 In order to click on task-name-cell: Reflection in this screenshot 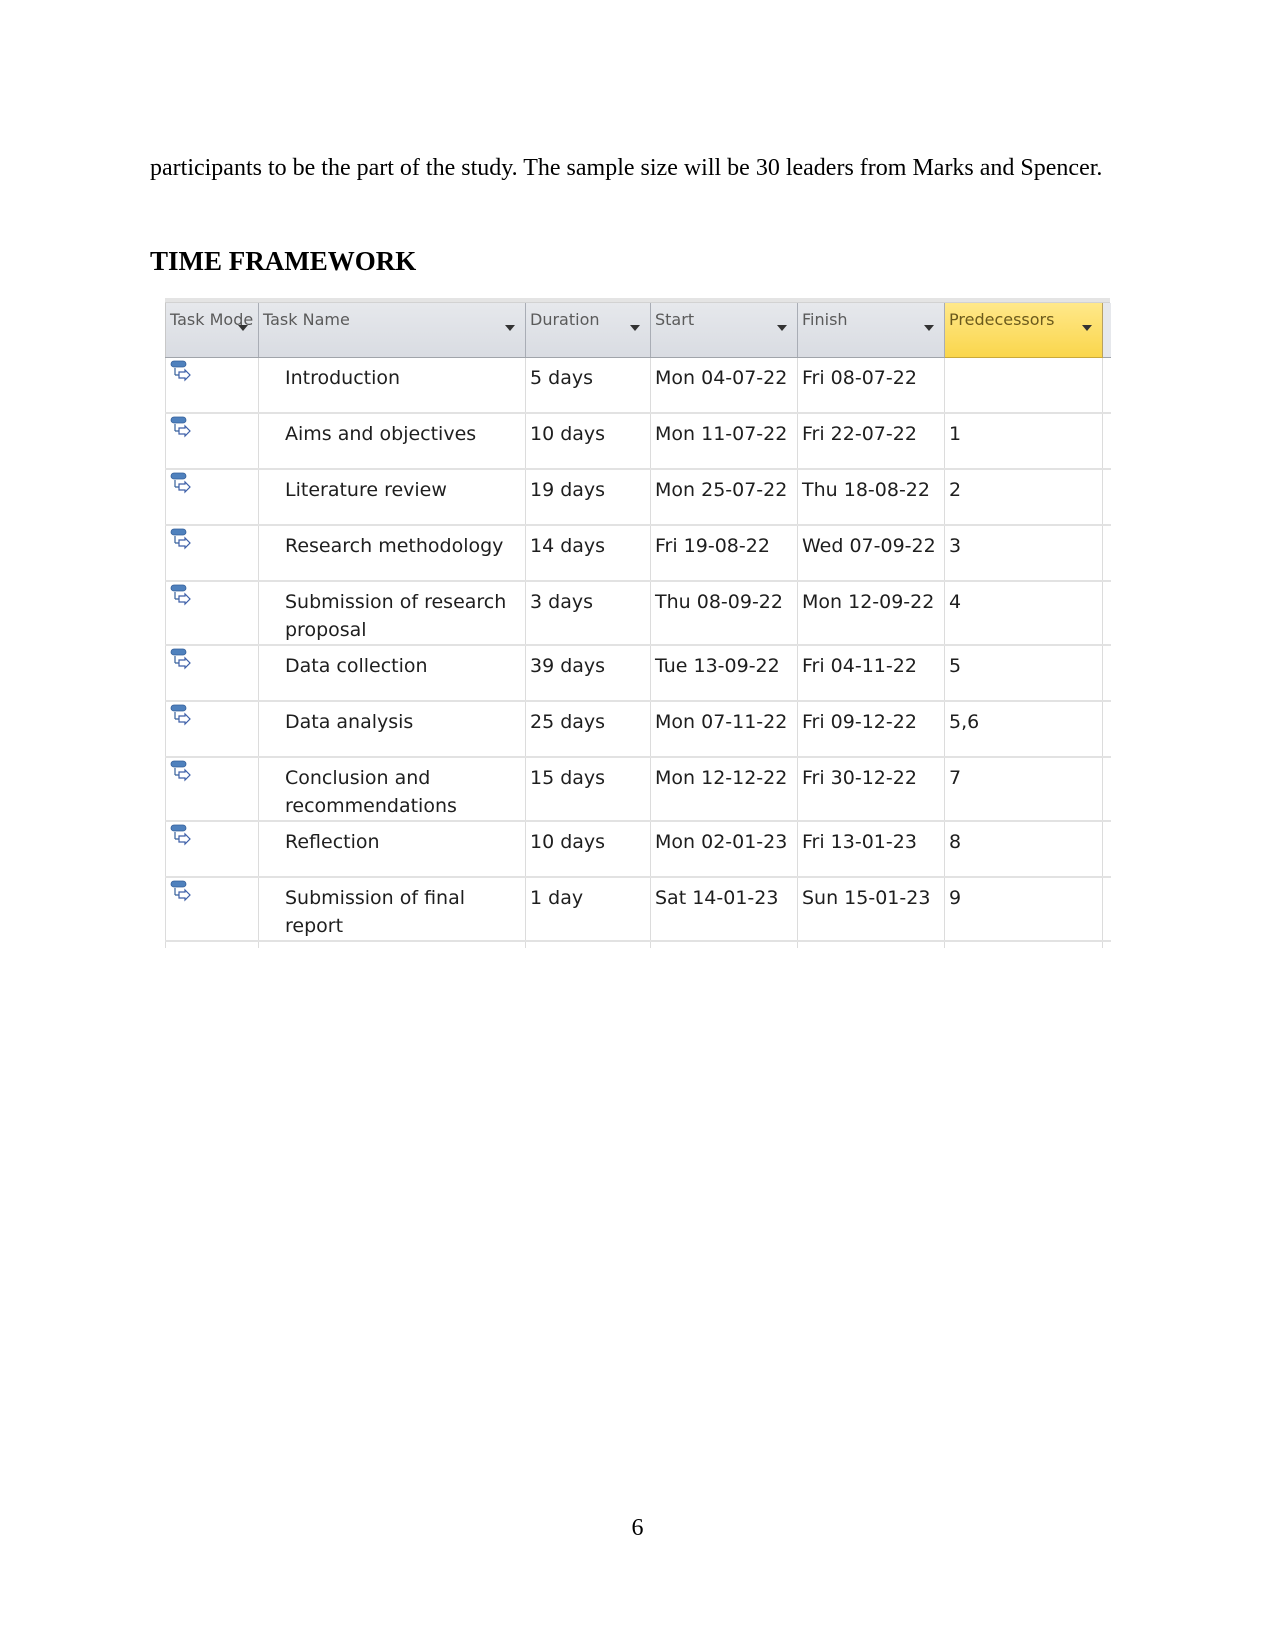, I will do `click(392, 849)`.